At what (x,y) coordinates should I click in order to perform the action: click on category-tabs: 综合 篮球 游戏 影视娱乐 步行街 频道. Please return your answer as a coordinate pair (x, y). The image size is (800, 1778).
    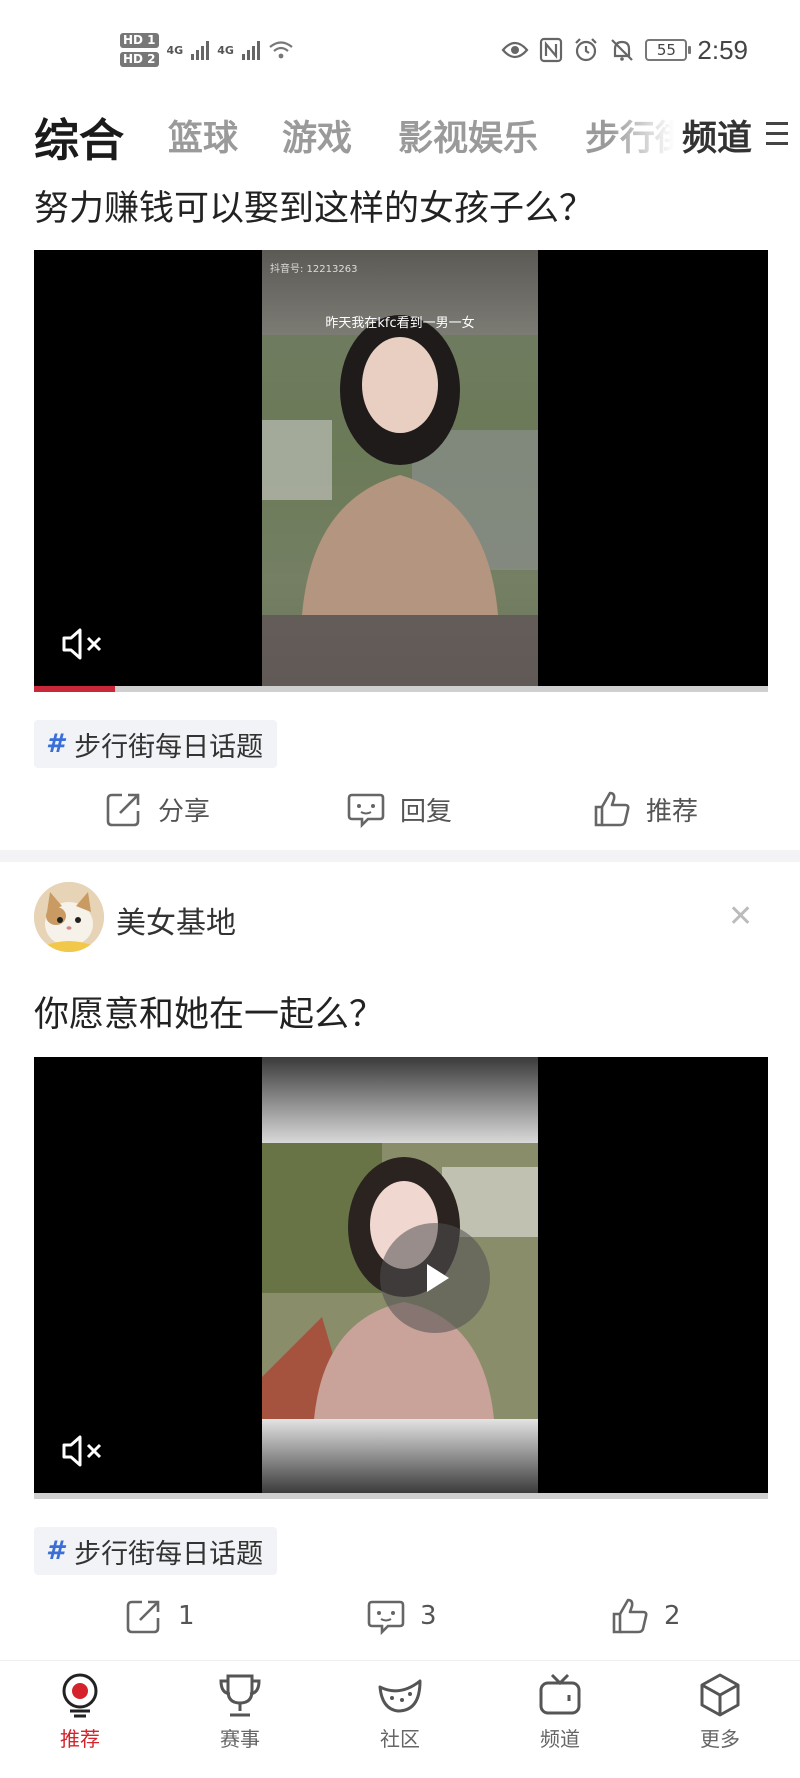
    Looking at the image, I should click on (400, 135).